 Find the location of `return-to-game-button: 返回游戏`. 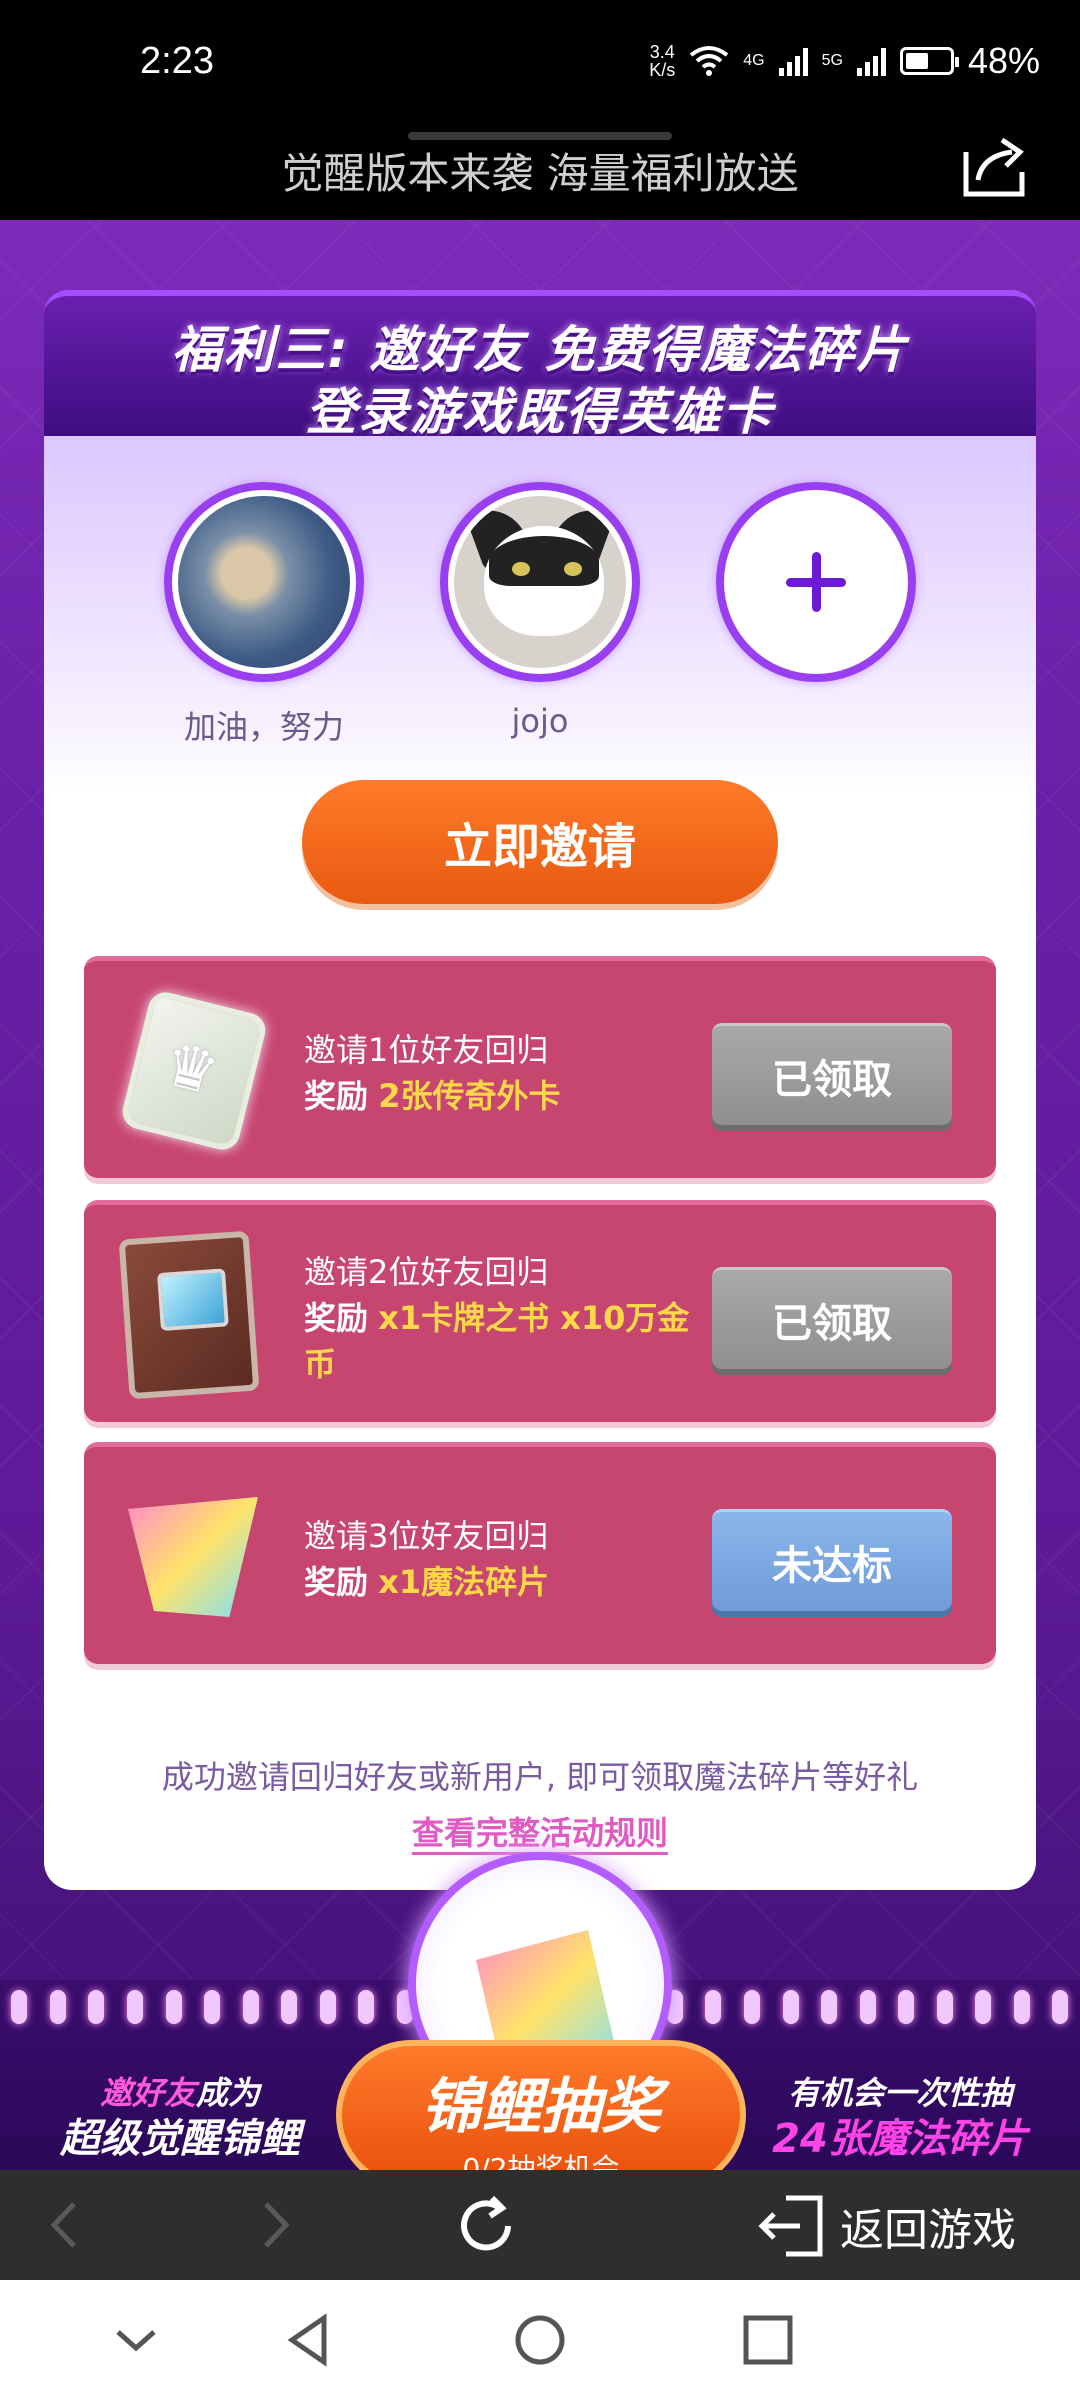

return-to-game-button: 返回游戏 is located at coordinates (886, 2226).